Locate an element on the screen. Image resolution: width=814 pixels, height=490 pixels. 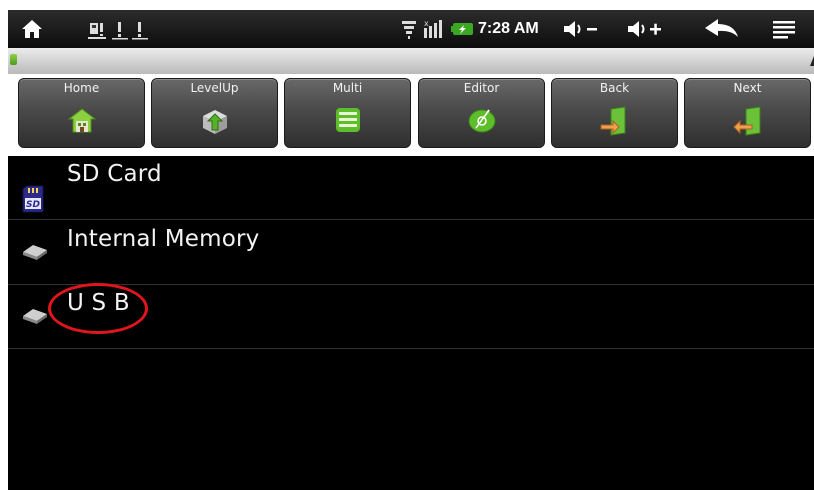
levelup-button-label: LevelUp is located at coordinates (214, 88).